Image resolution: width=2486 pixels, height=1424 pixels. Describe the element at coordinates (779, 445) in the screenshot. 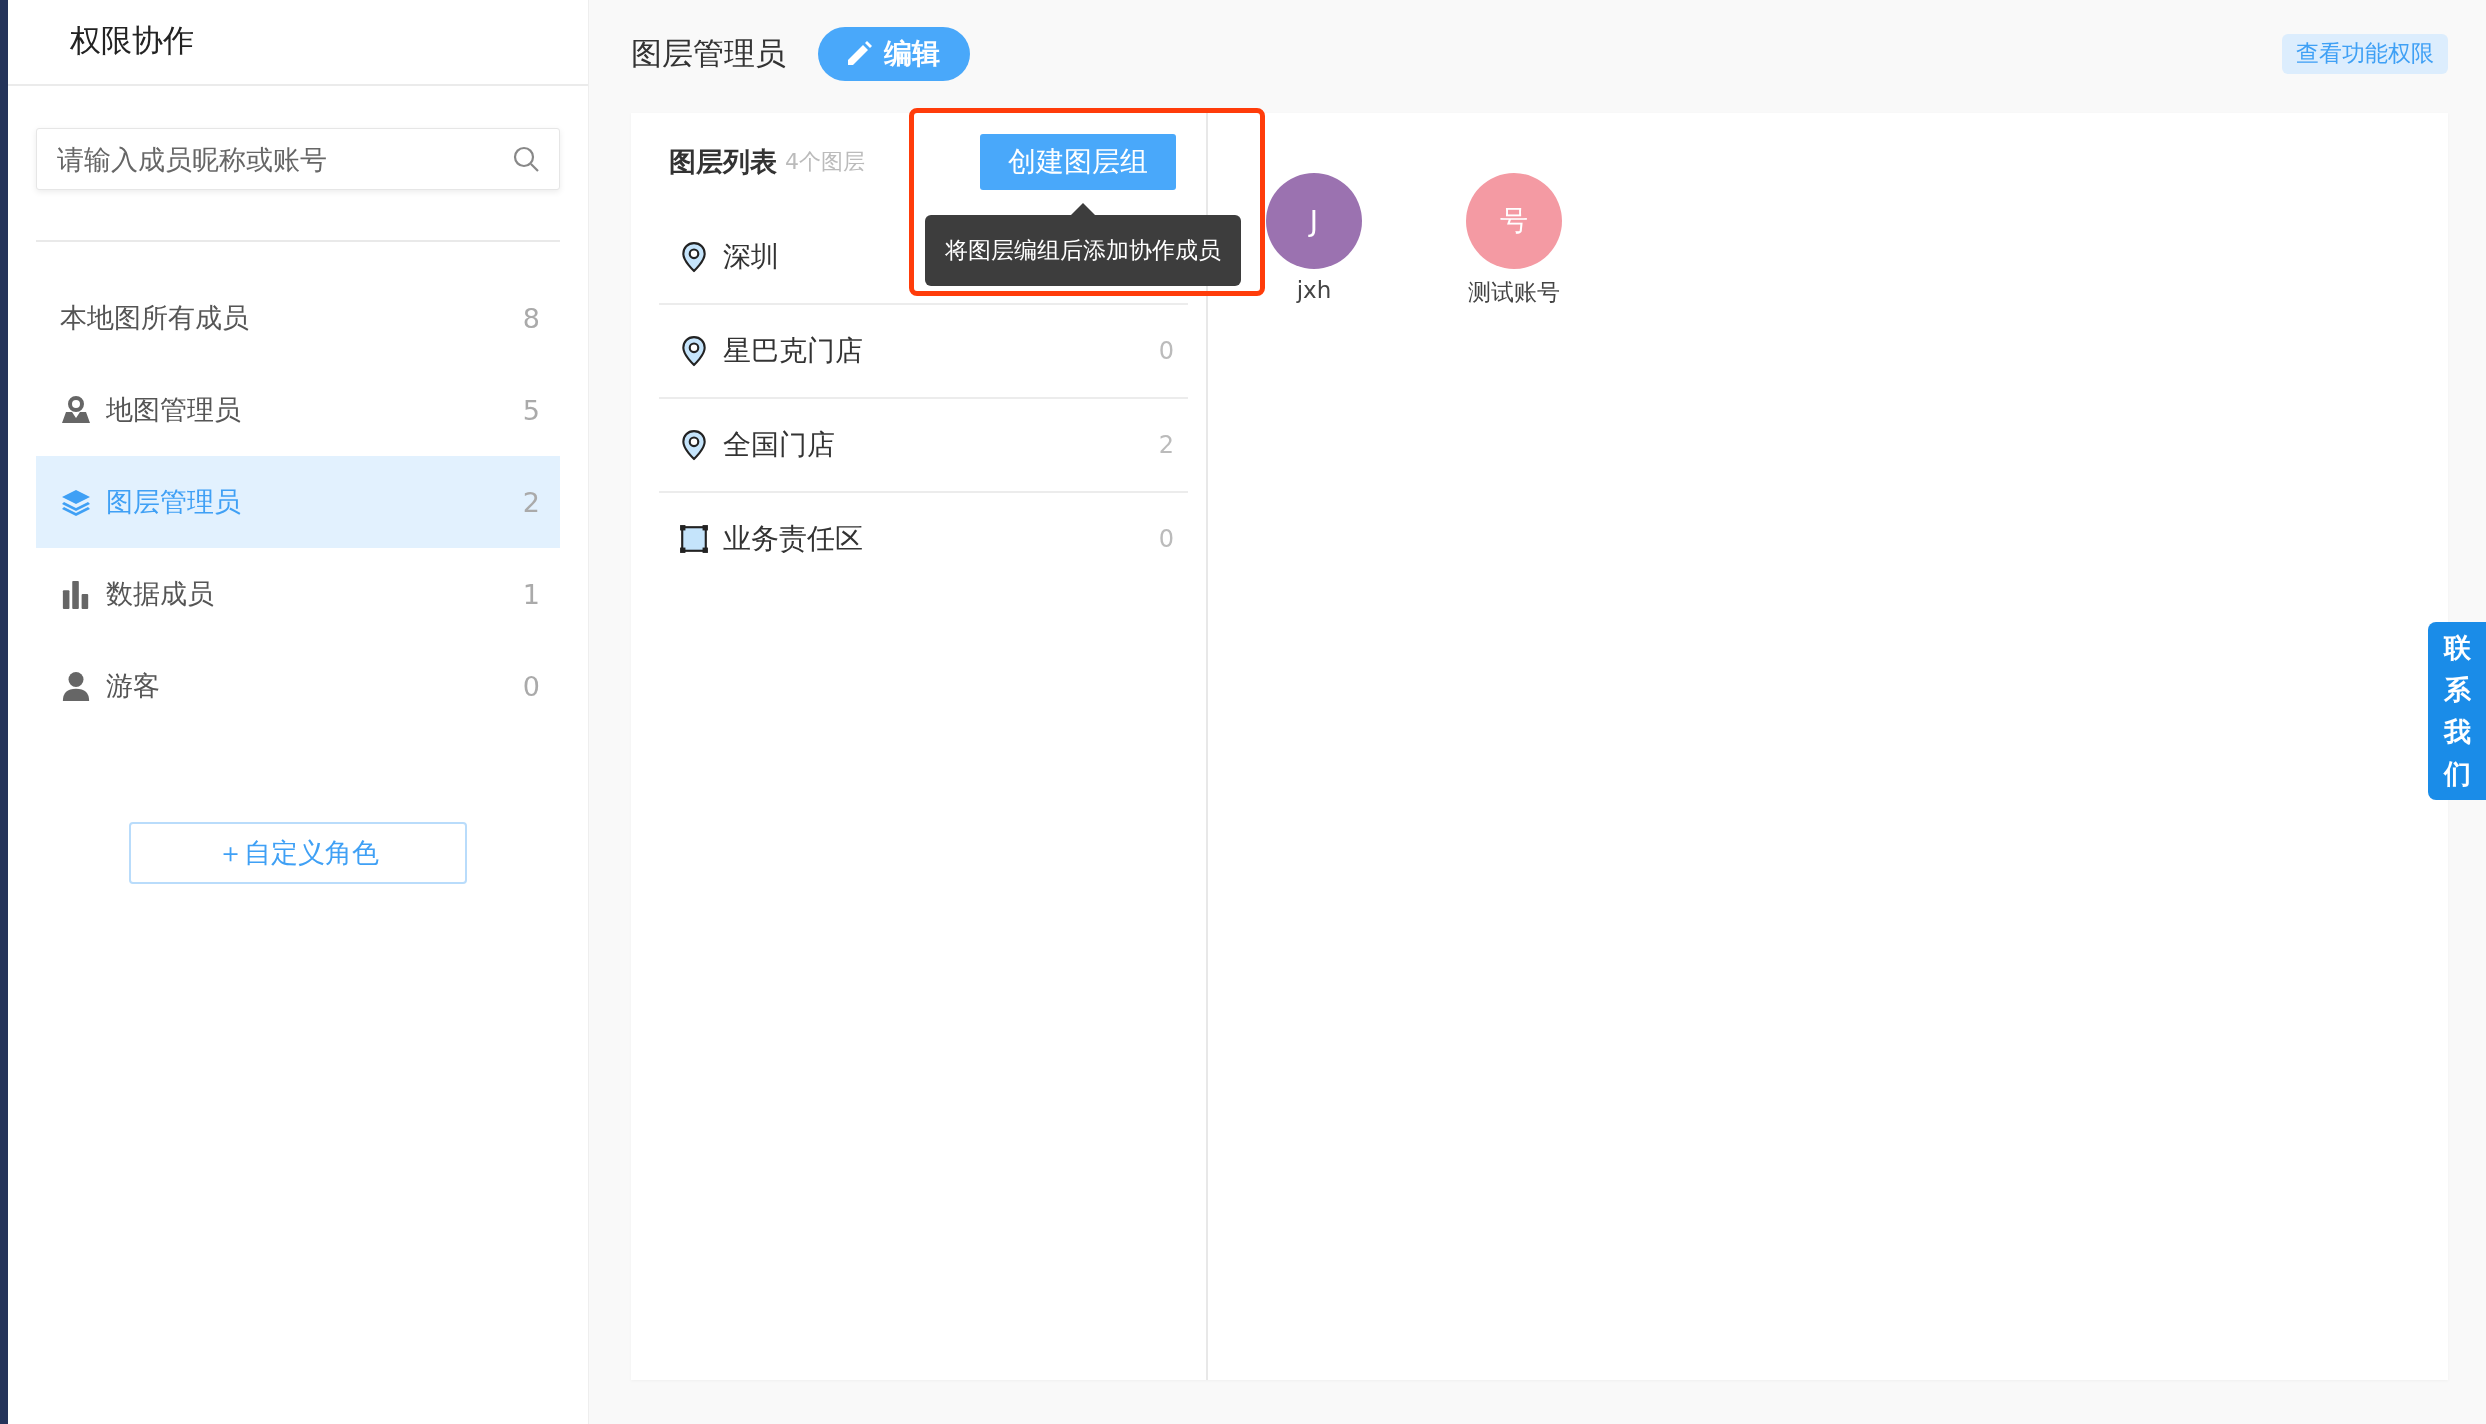

I see `layer-name: 全国门店` at that location.